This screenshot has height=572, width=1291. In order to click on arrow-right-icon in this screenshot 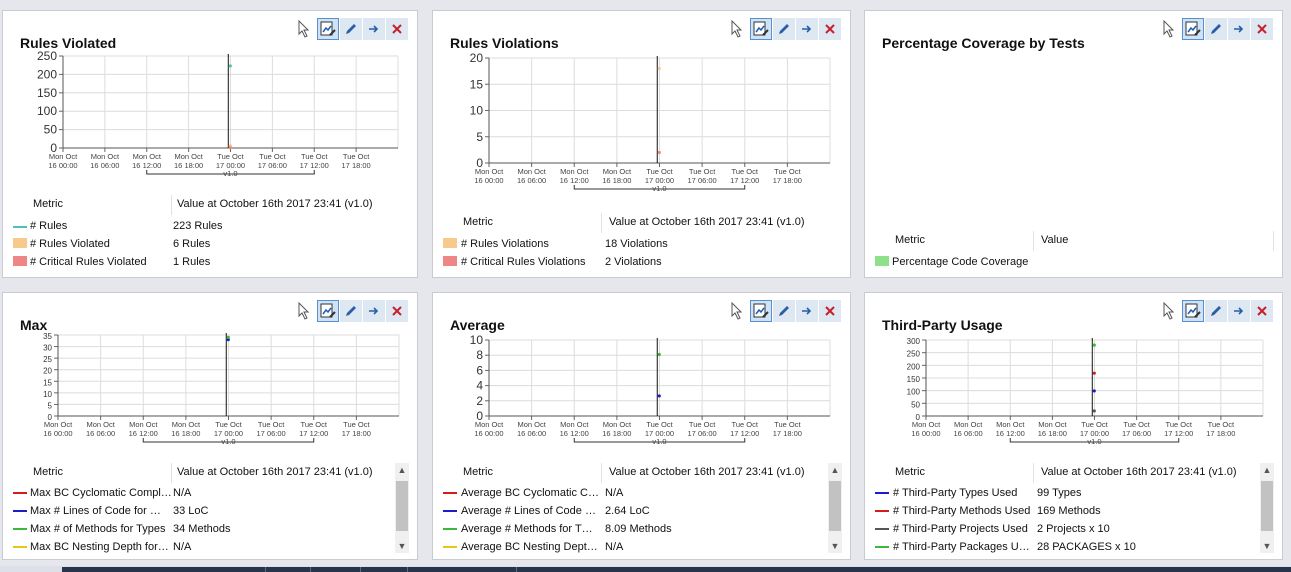, I will do `click(1239, 29)`.